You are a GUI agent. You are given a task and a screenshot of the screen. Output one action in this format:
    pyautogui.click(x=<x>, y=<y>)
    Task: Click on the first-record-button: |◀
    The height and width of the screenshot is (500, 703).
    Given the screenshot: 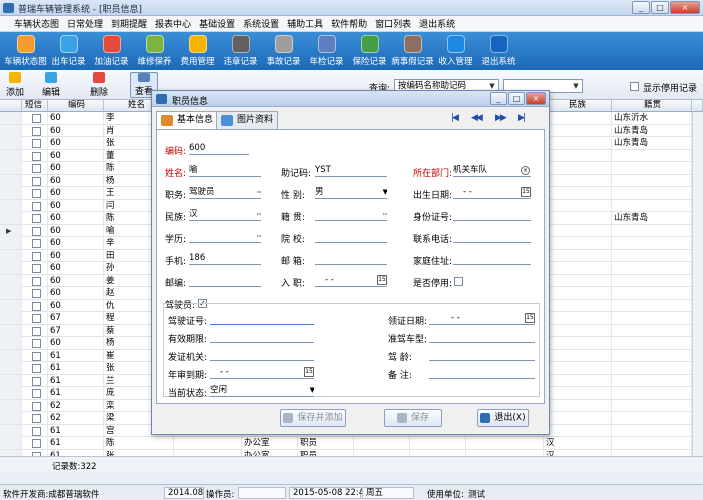 What is the action you would take?
    pyautogui.click(x=455, y=118)
    